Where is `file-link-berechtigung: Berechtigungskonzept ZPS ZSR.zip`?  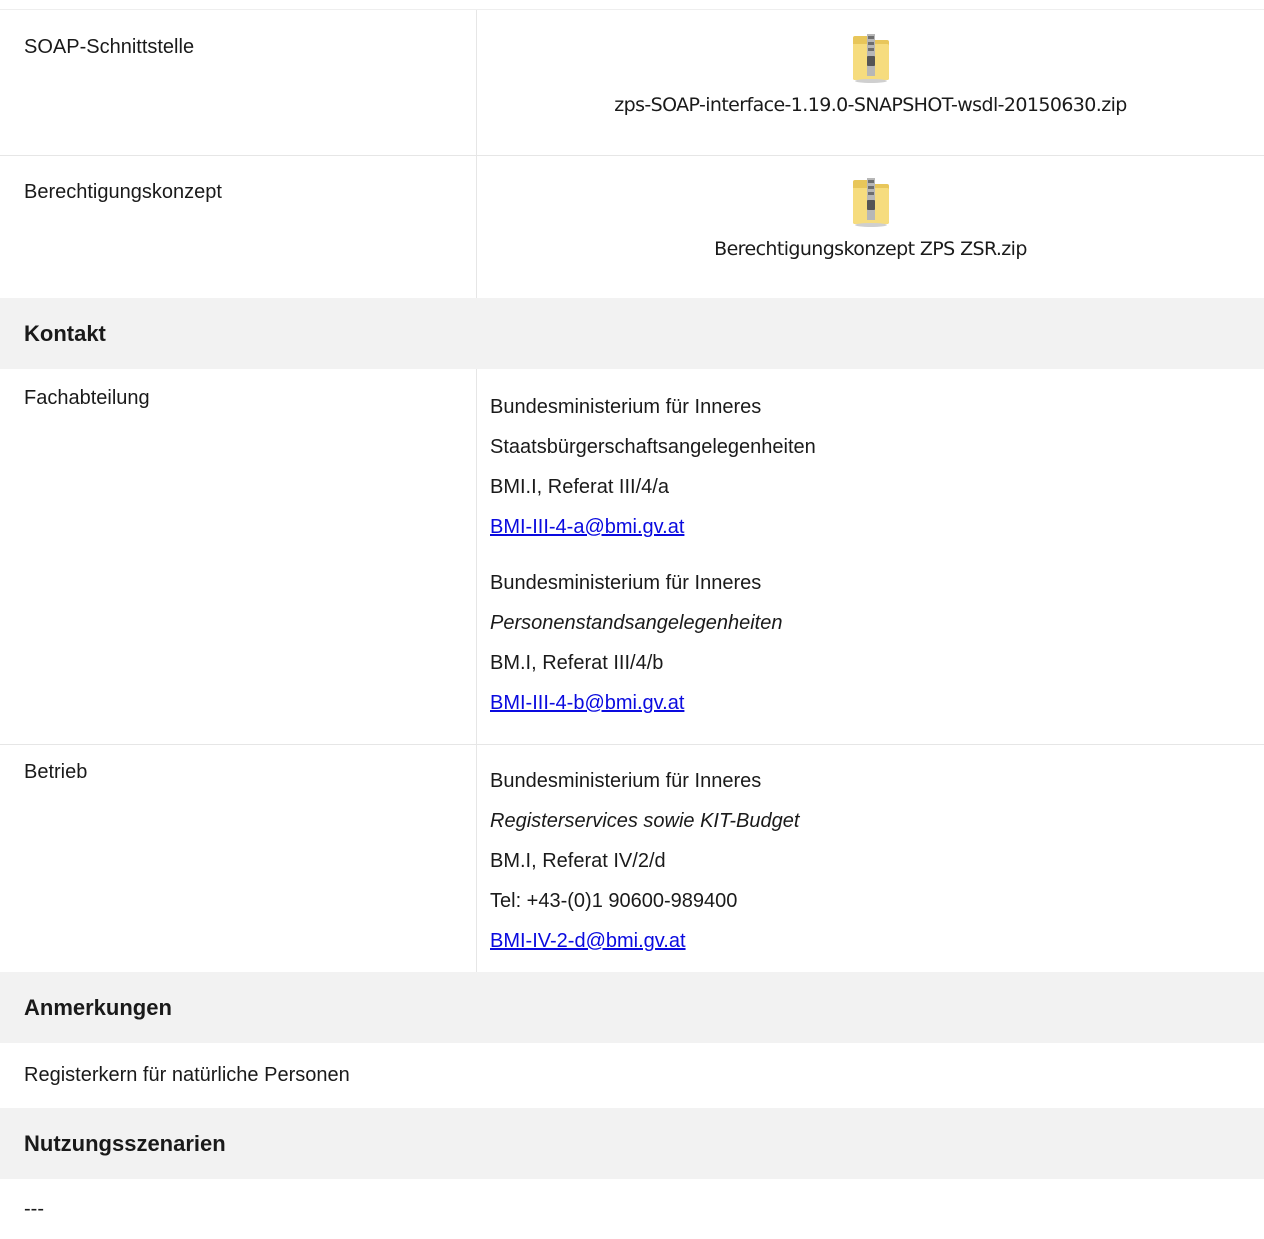 file-link-berechtigung: Berechtigungskonzept ZPS ZSR.zip is located at coordinates (870, 227).